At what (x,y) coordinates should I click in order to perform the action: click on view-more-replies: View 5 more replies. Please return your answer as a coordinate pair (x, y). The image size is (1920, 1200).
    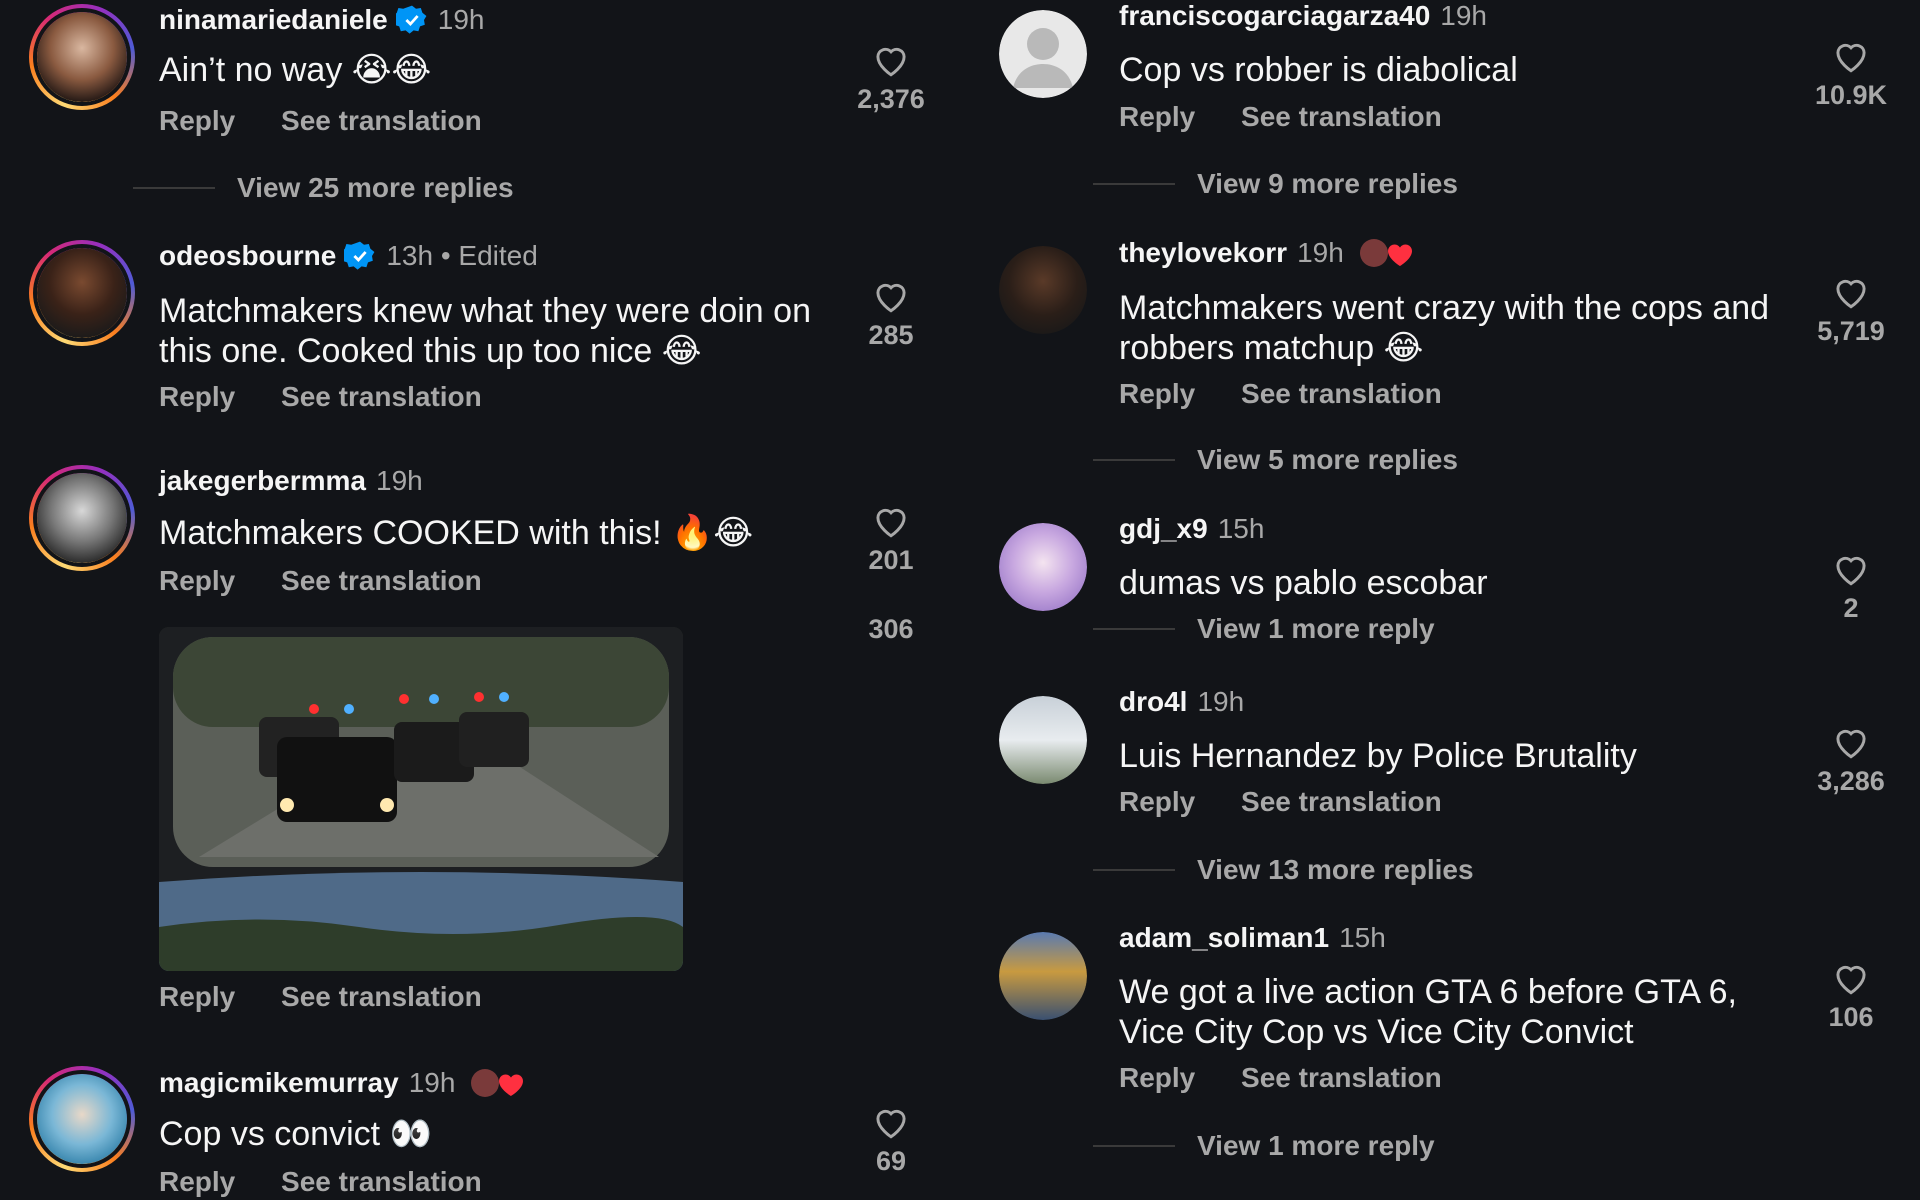
    Looking at the image, I should click on (1275, 460).